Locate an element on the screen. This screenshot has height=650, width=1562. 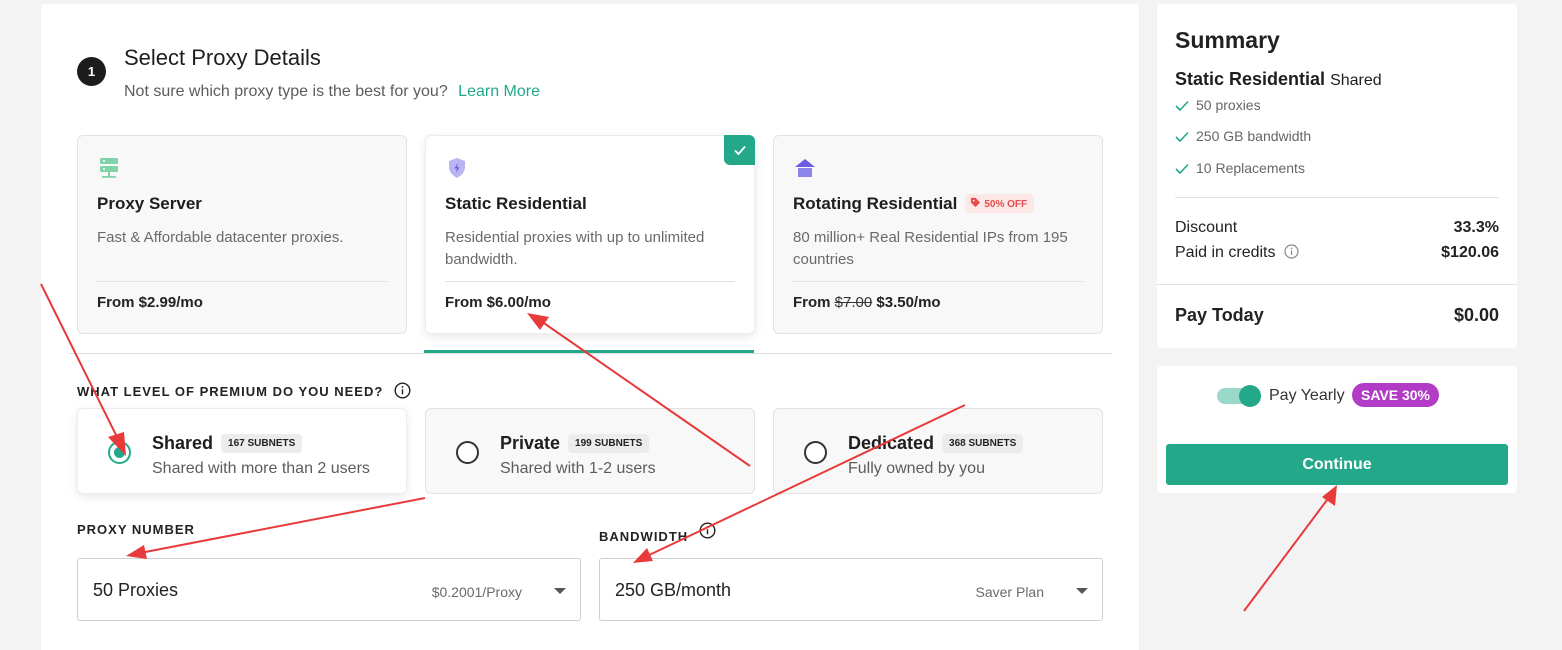
credits-row: Paid in credits $120.06 is located at coordinates (1337, 253).